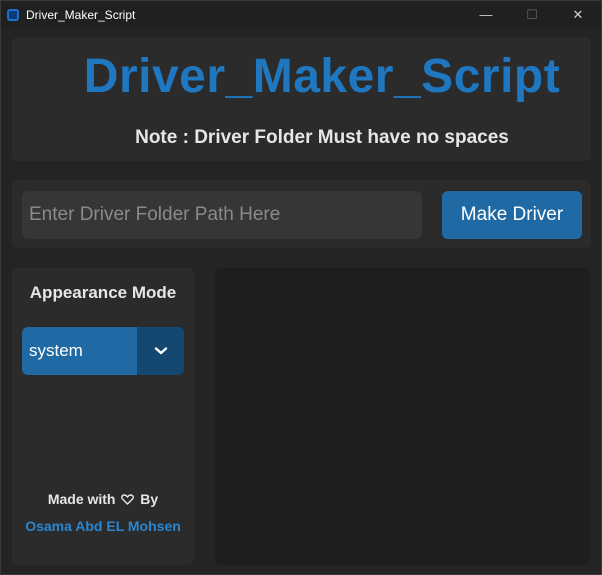 This screenshot has height=575, width=602. What do you see at coordinates (486, 14) in the screenshot?
I see `minimize-button: —` at bounding box center [486, 14].